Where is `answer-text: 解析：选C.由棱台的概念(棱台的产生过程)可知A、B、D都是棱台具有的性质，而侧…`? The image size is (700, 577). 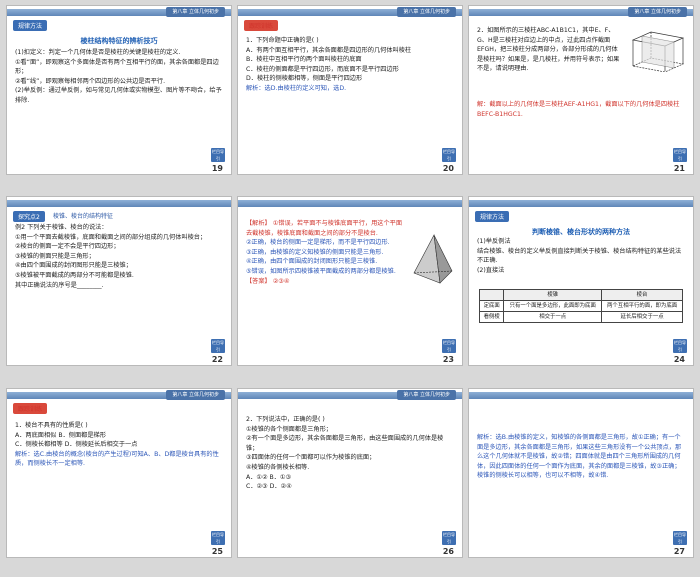
answer-text: 解析：选C.由棱台的概念(棱台的产生过程)可知A、B、D都是棱台具有的性质，而侧… is located at coordinates (117, 459).